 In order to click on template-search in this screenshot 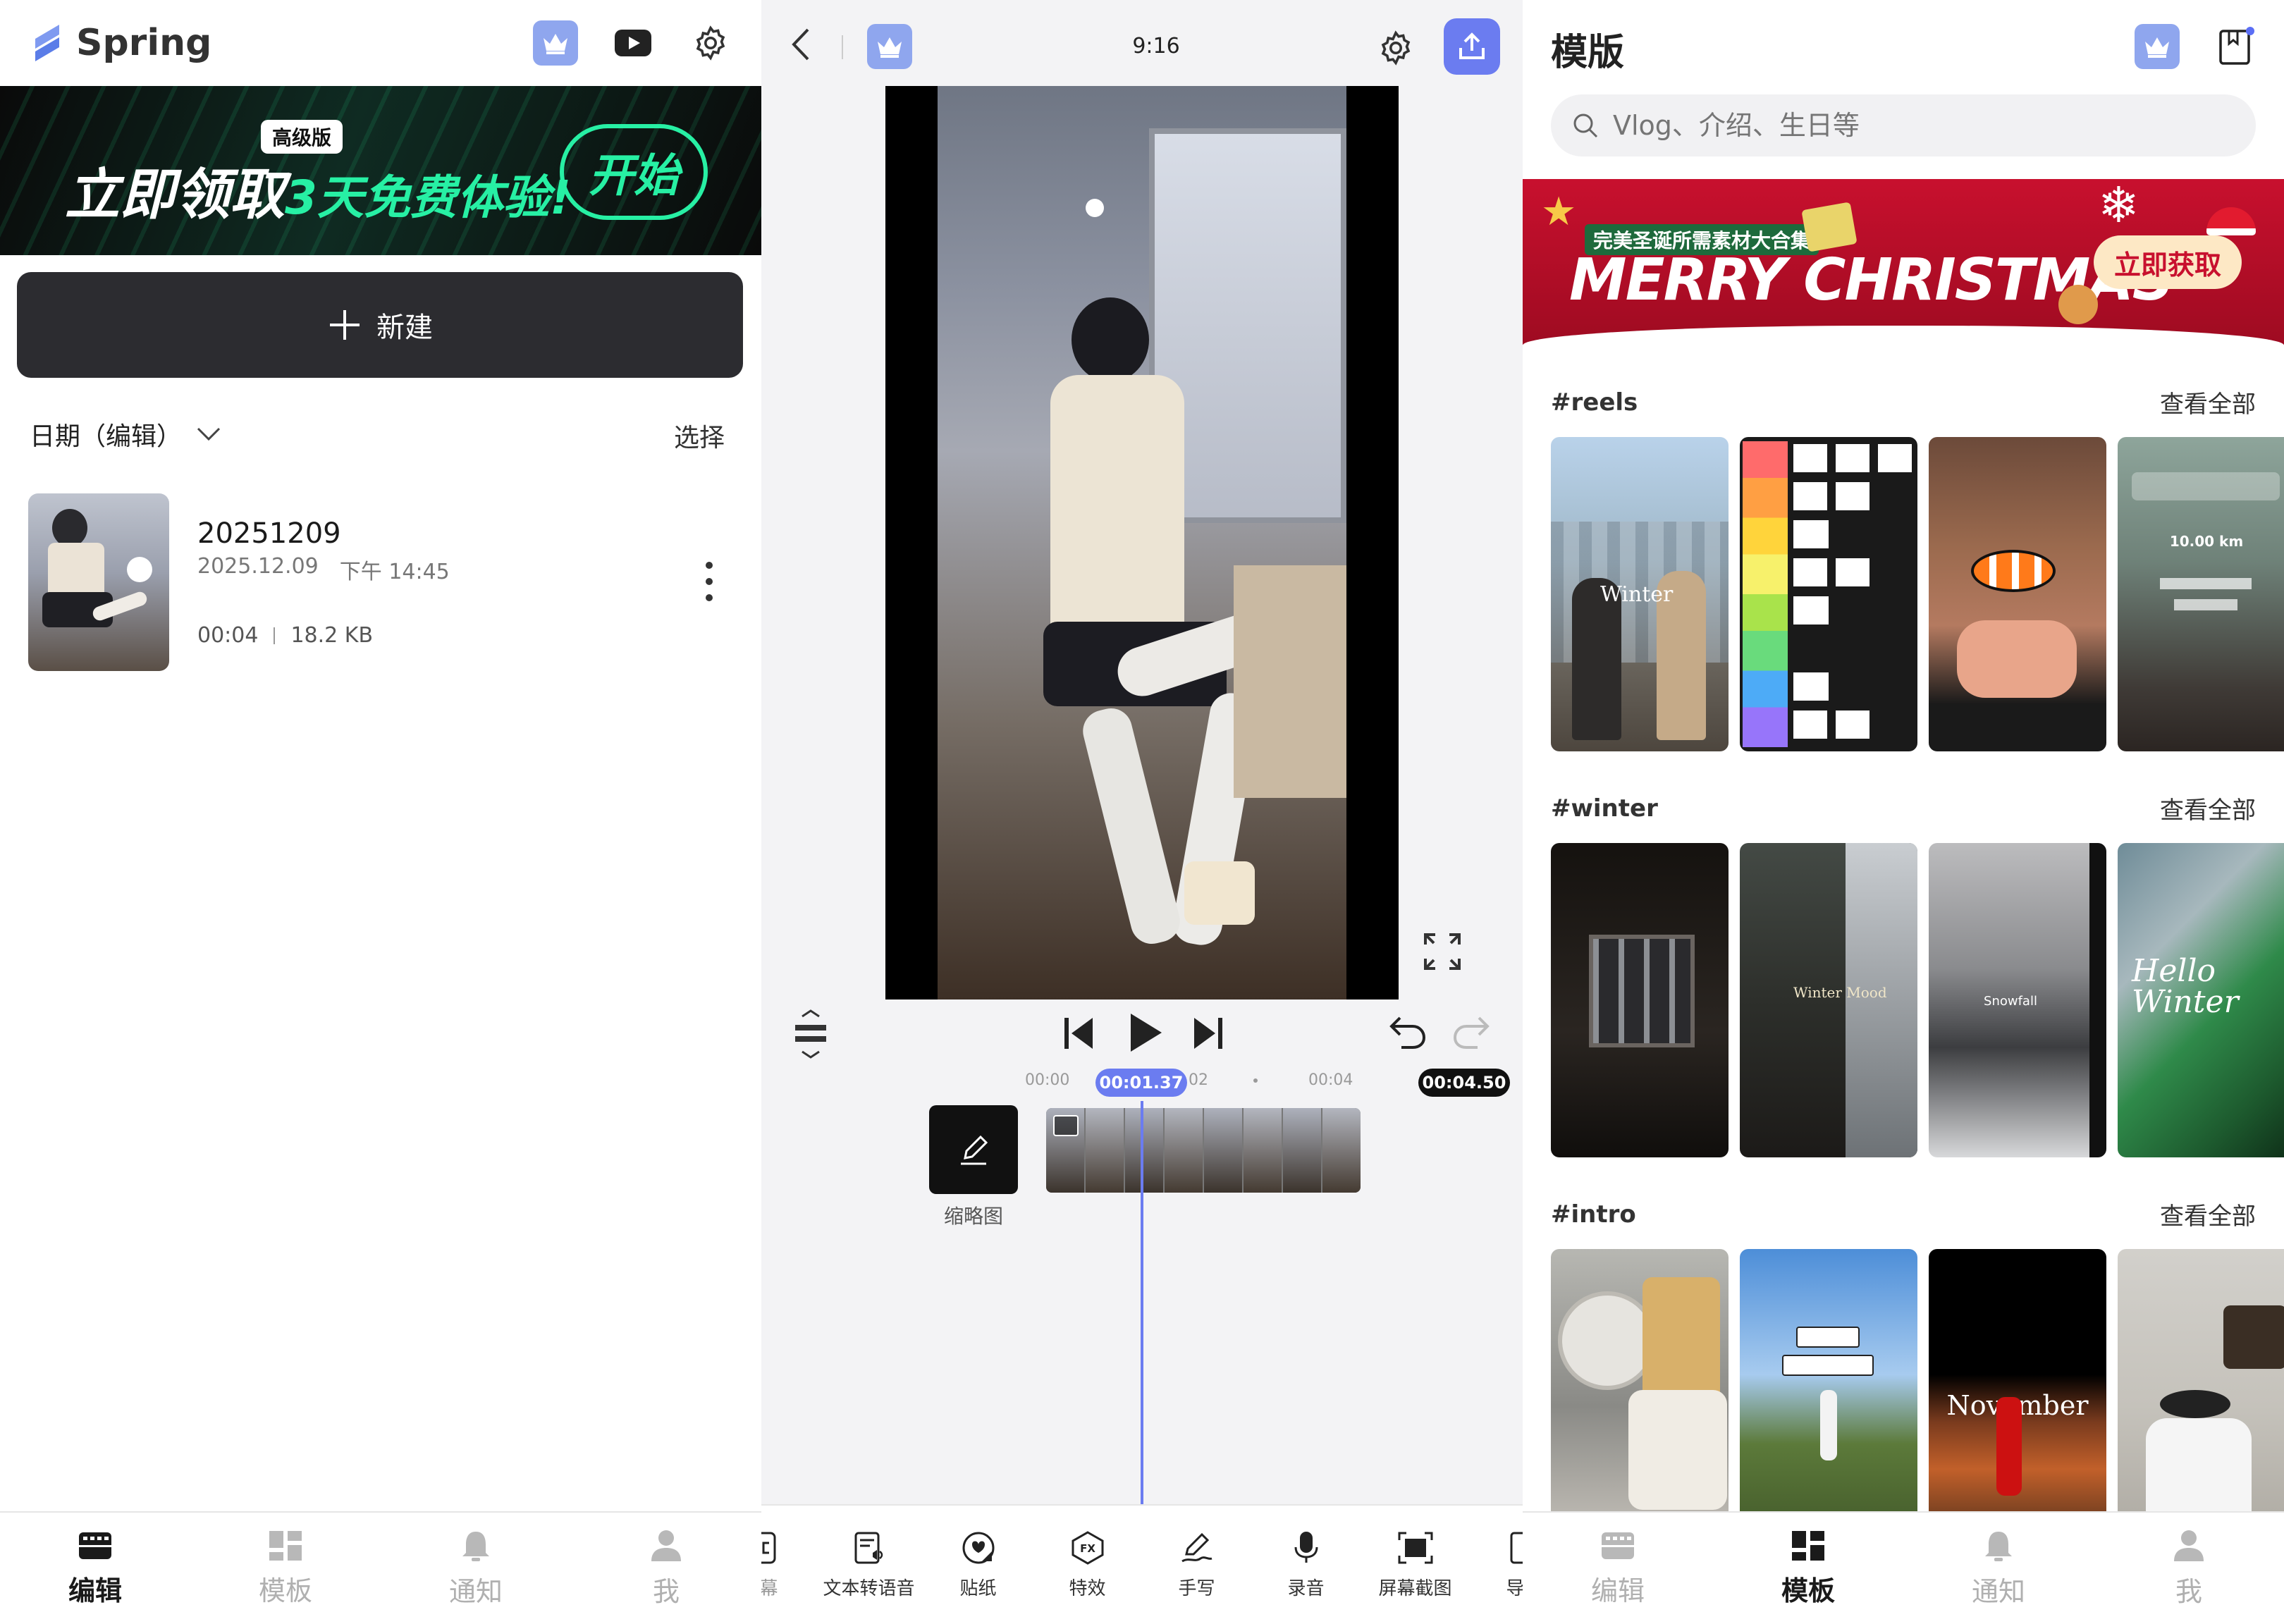, I will do `click(1903, 125)`.